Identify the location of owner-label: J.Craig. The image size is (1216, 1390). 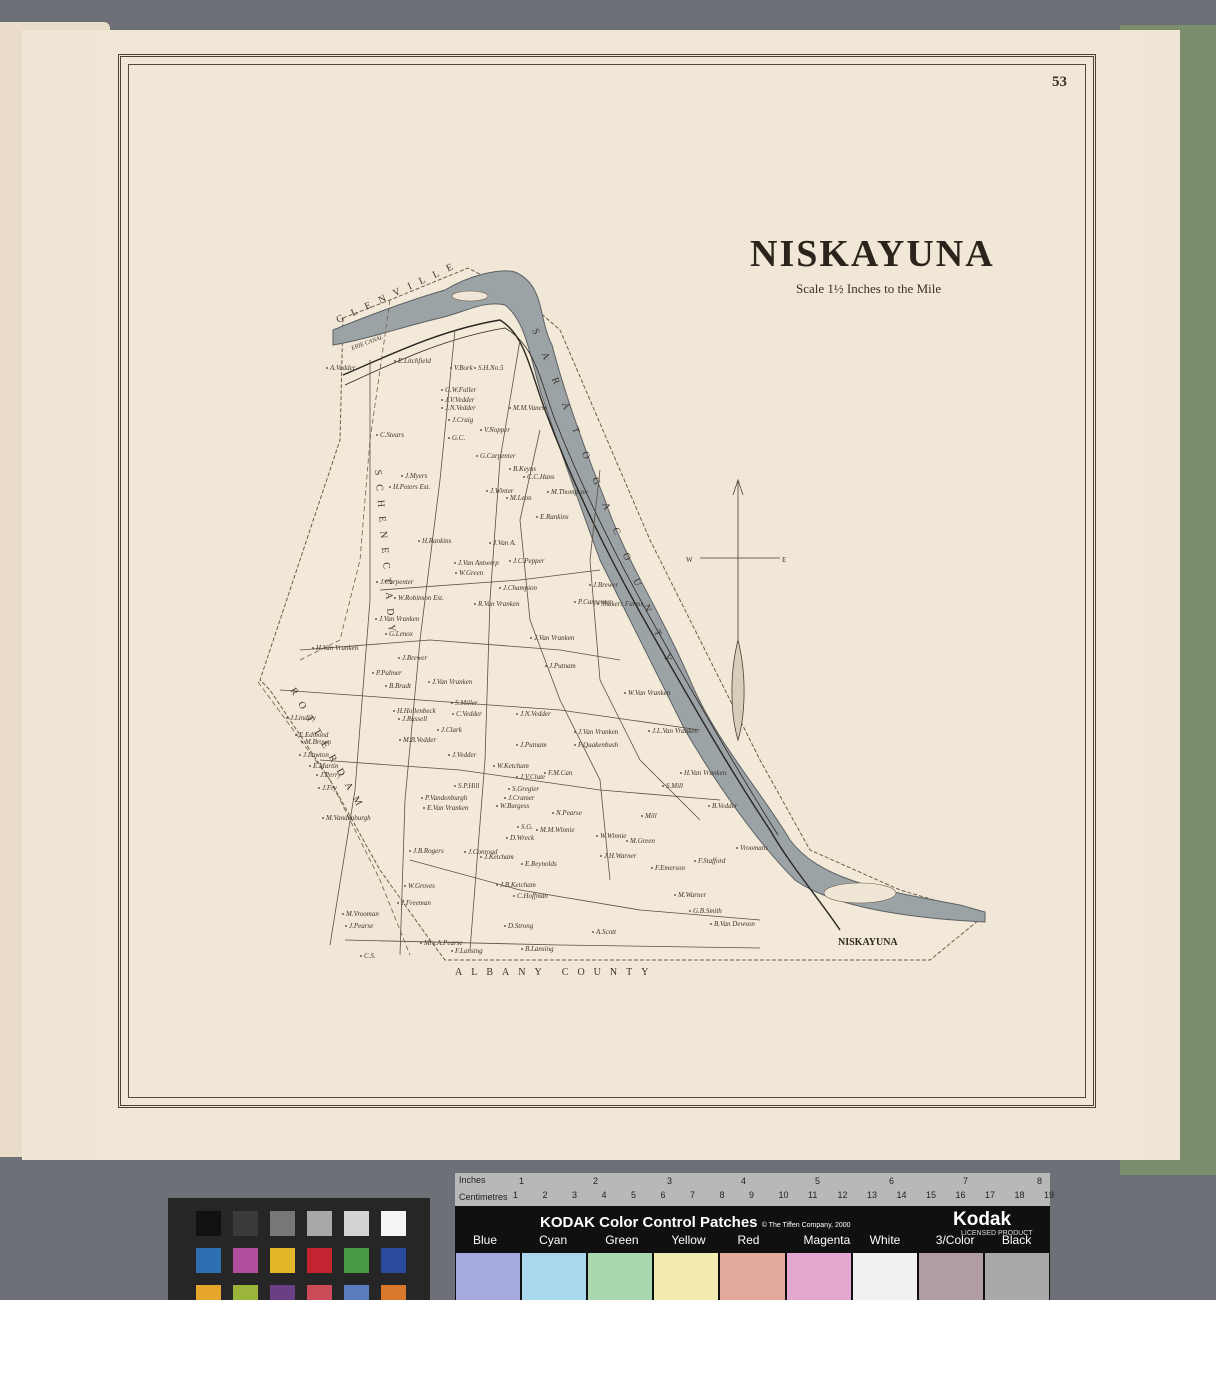
(463, 420).